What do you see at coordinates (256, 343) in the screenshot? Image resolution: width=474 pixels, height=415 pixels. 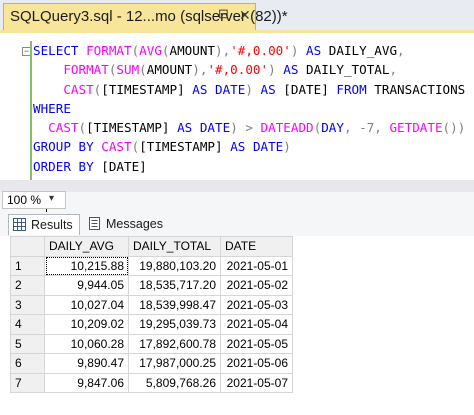 I see `cell-date: 2021-05-05` at bounding box center [256, 343].